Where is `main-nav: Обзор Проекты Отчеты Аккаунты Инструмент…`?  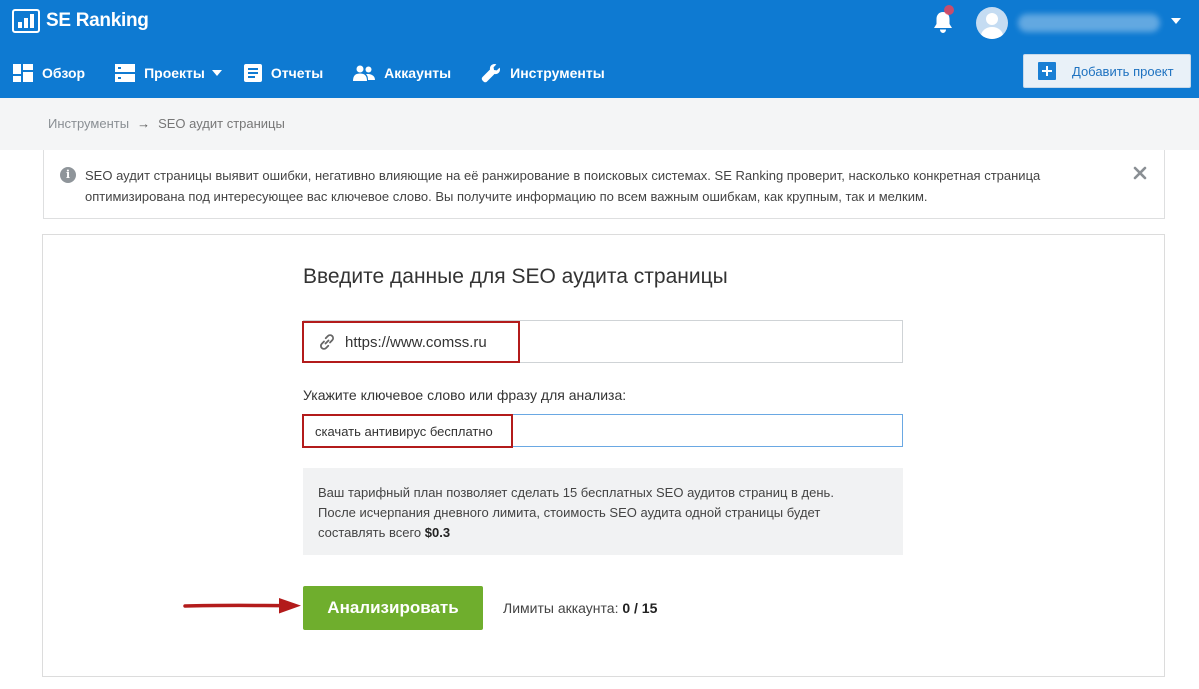 main-nav: Обзор Проекты Отчеты Аккаунты Инструмент… is located at coordinates (302, 73).